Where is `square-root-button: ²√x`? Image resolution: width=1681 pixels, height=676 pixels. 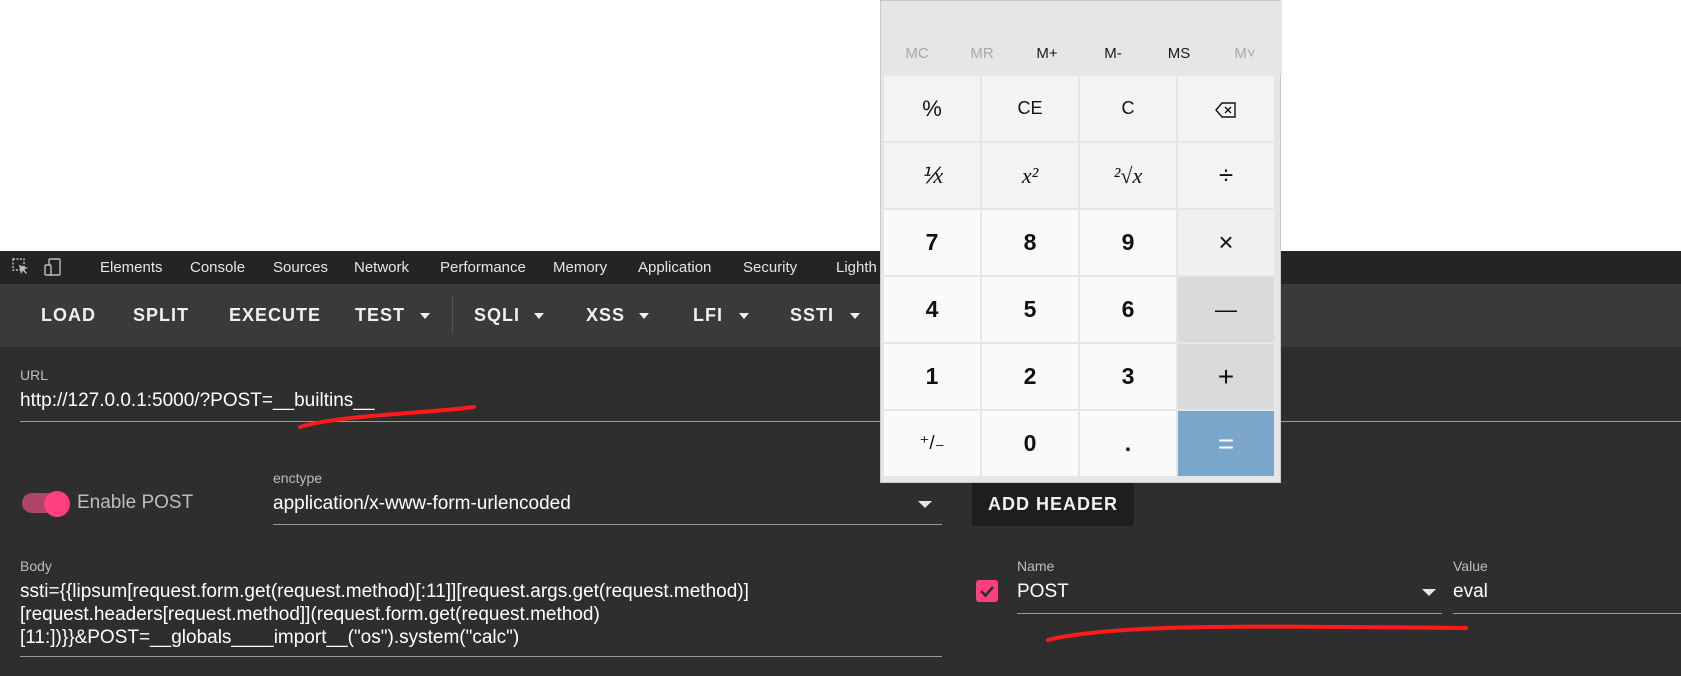
square-root-button: ²√x is located at coordinates (1128, 175).